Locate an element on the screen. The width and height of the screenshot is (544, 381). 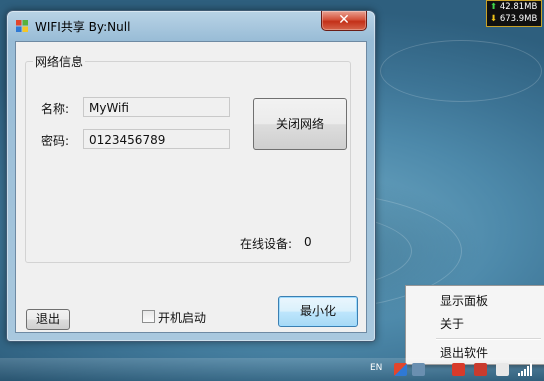
group-title: 网络信息 is located at coordinates (59, 61).